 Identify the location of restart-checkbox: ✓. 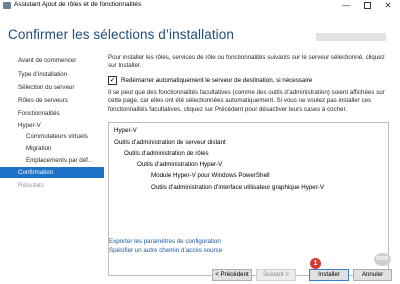
(112, 80).